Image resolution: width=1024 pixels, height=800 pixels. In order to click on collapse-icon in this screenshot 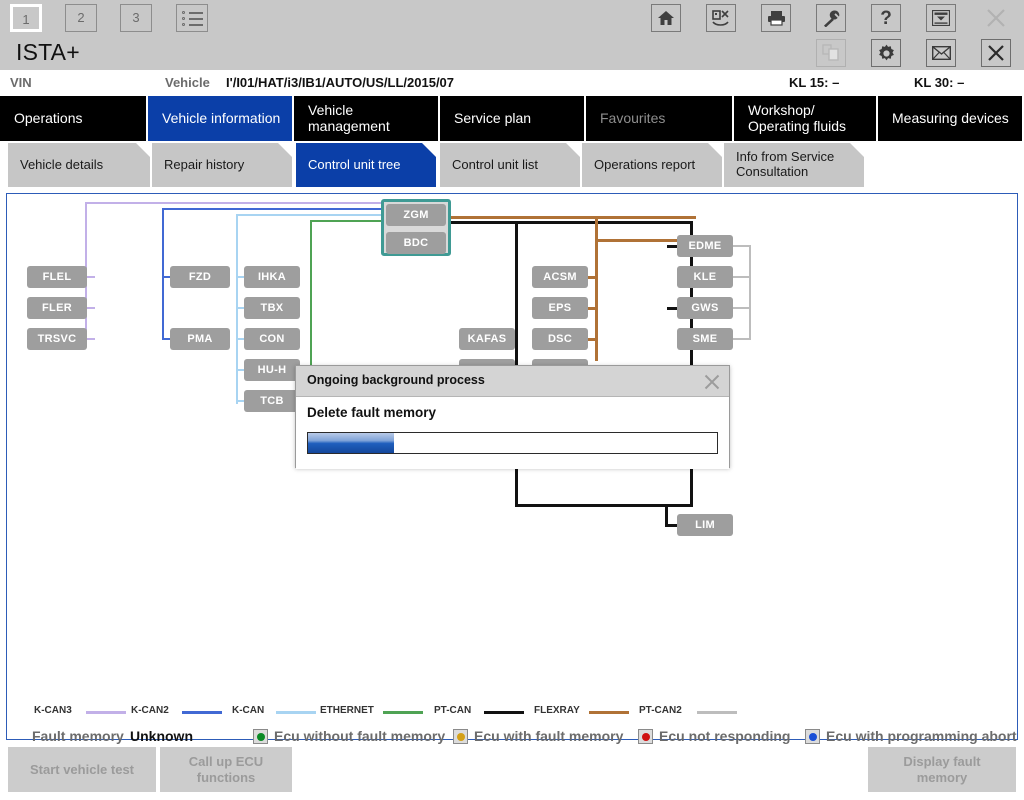, I will do `click(941, 18)`.